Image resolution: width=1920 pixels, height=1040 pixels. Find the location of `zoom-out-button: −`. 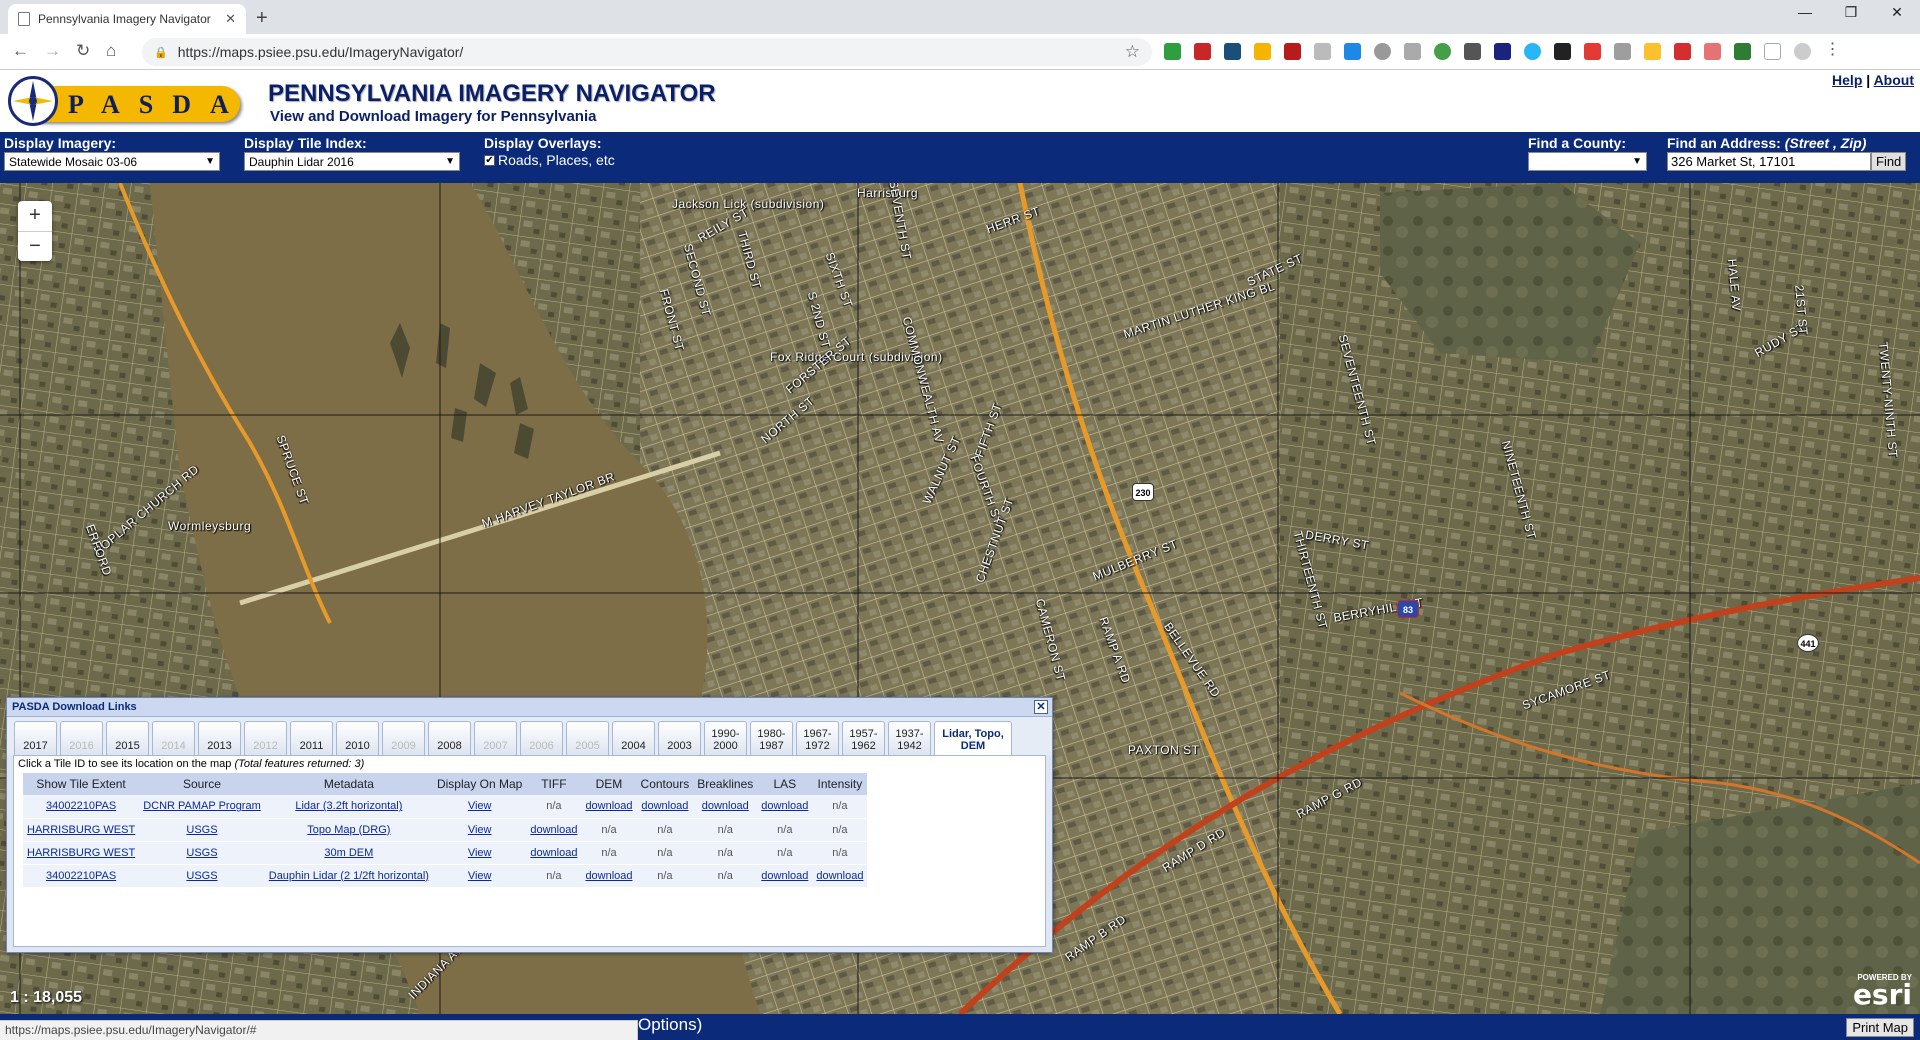

zoom-out-button: − is located at coordinates (35, 246).